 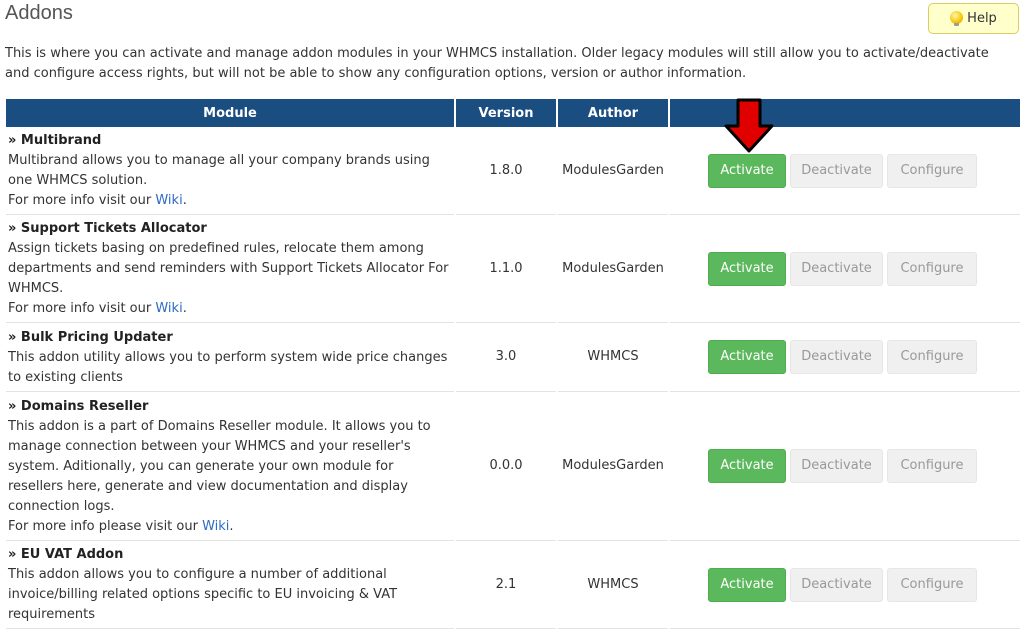 I want to click on lightbulb-icon, so click(x=957, y=18).